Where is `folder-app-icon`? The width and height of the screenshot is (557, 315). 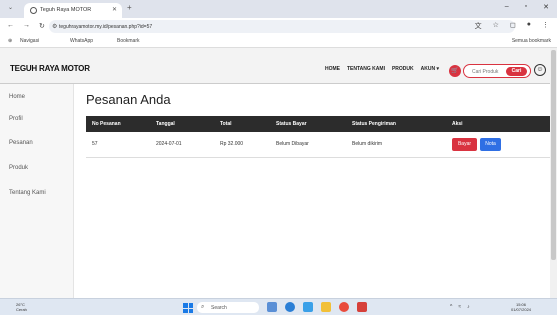 folder-app-icon is located at coordinates (326, 307).